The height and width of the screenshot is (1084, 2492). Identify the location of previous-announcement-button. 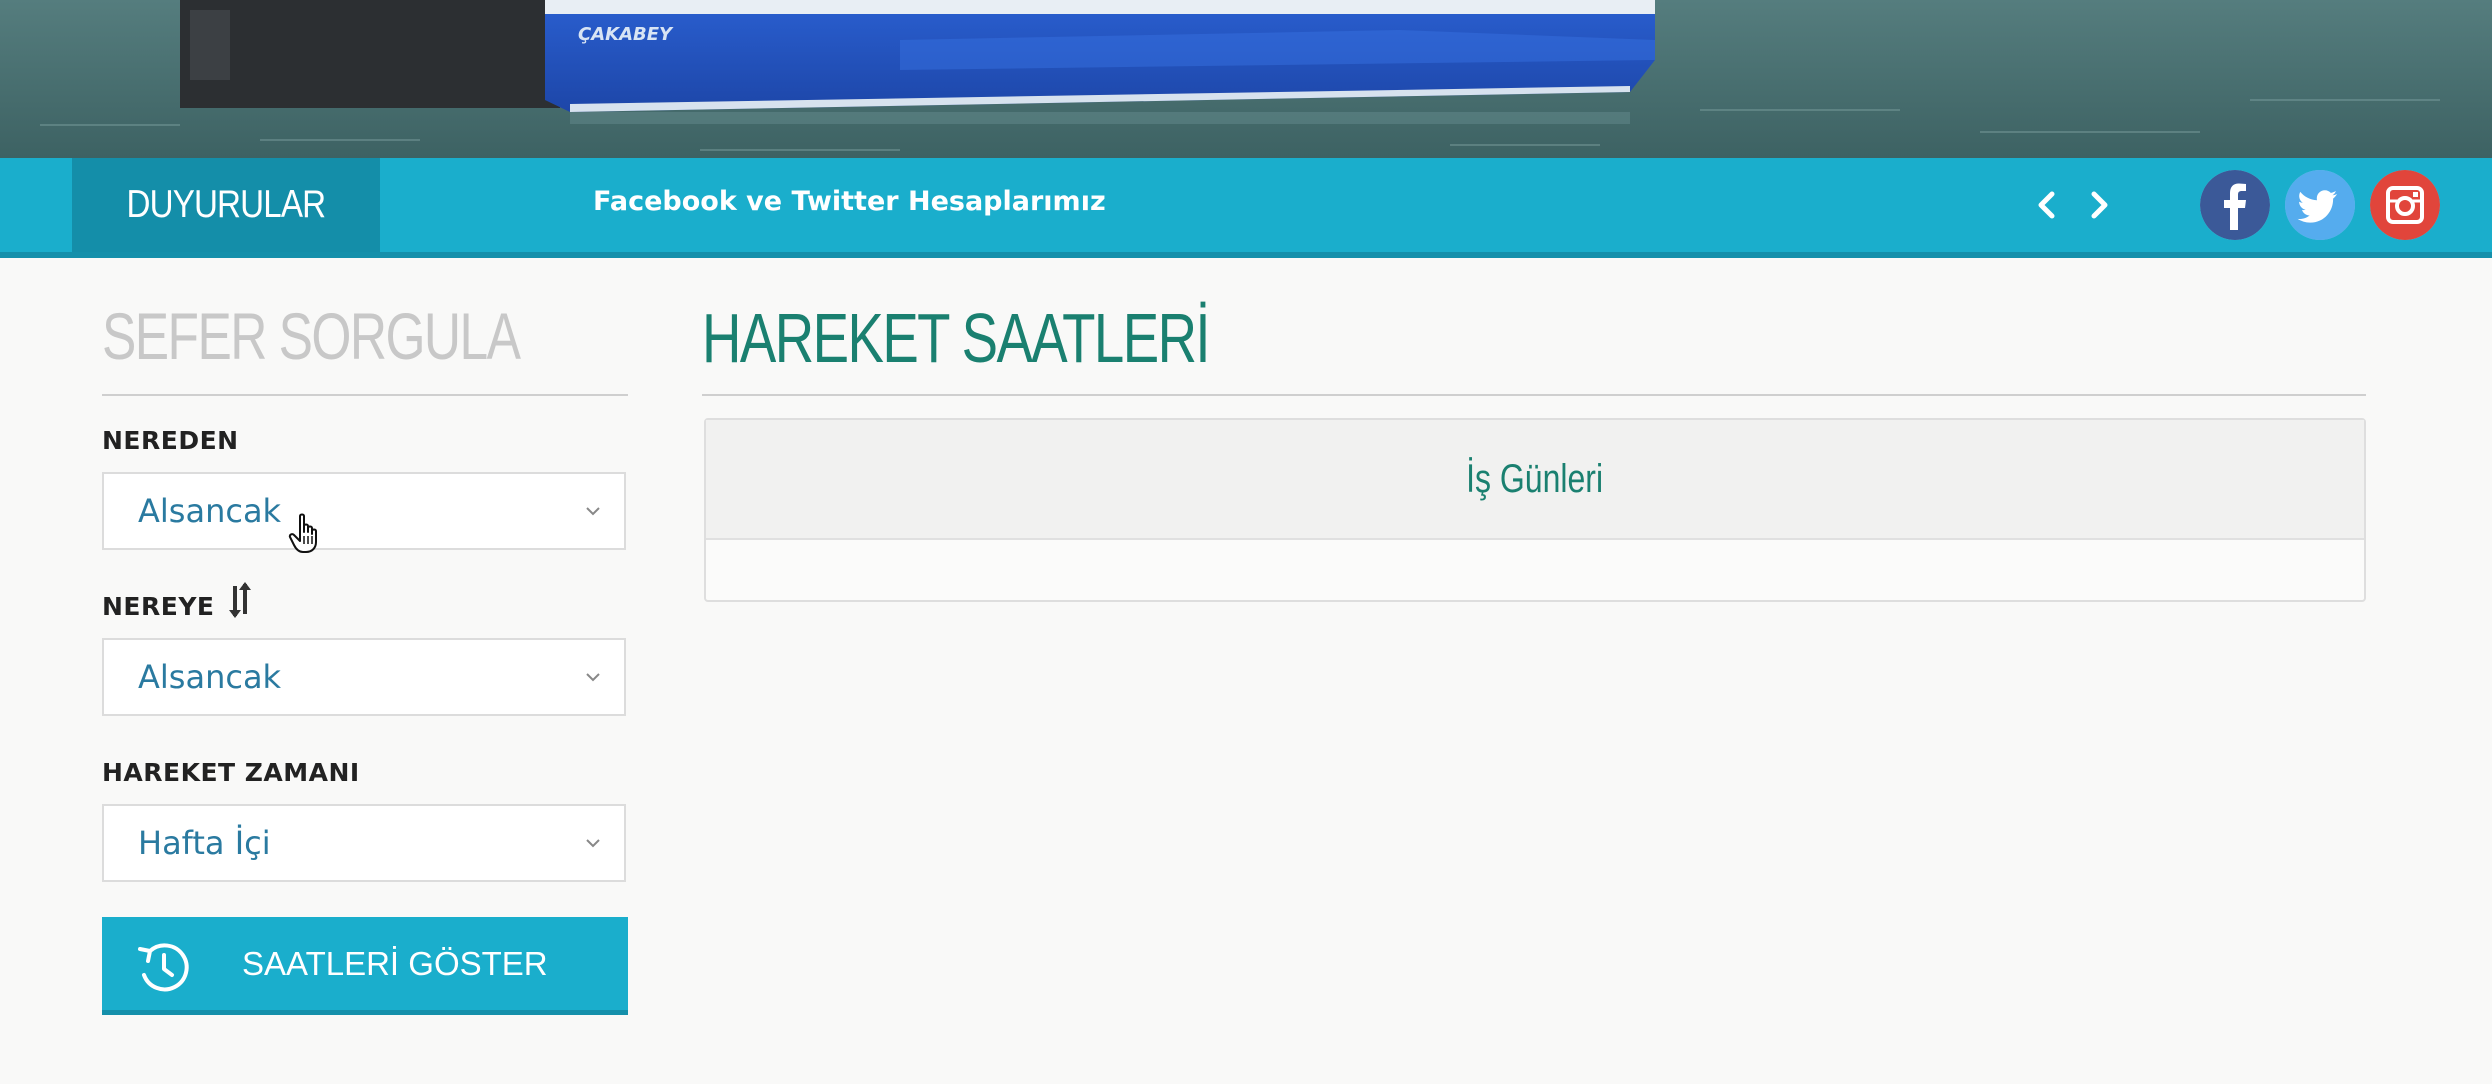
(2047, 205).